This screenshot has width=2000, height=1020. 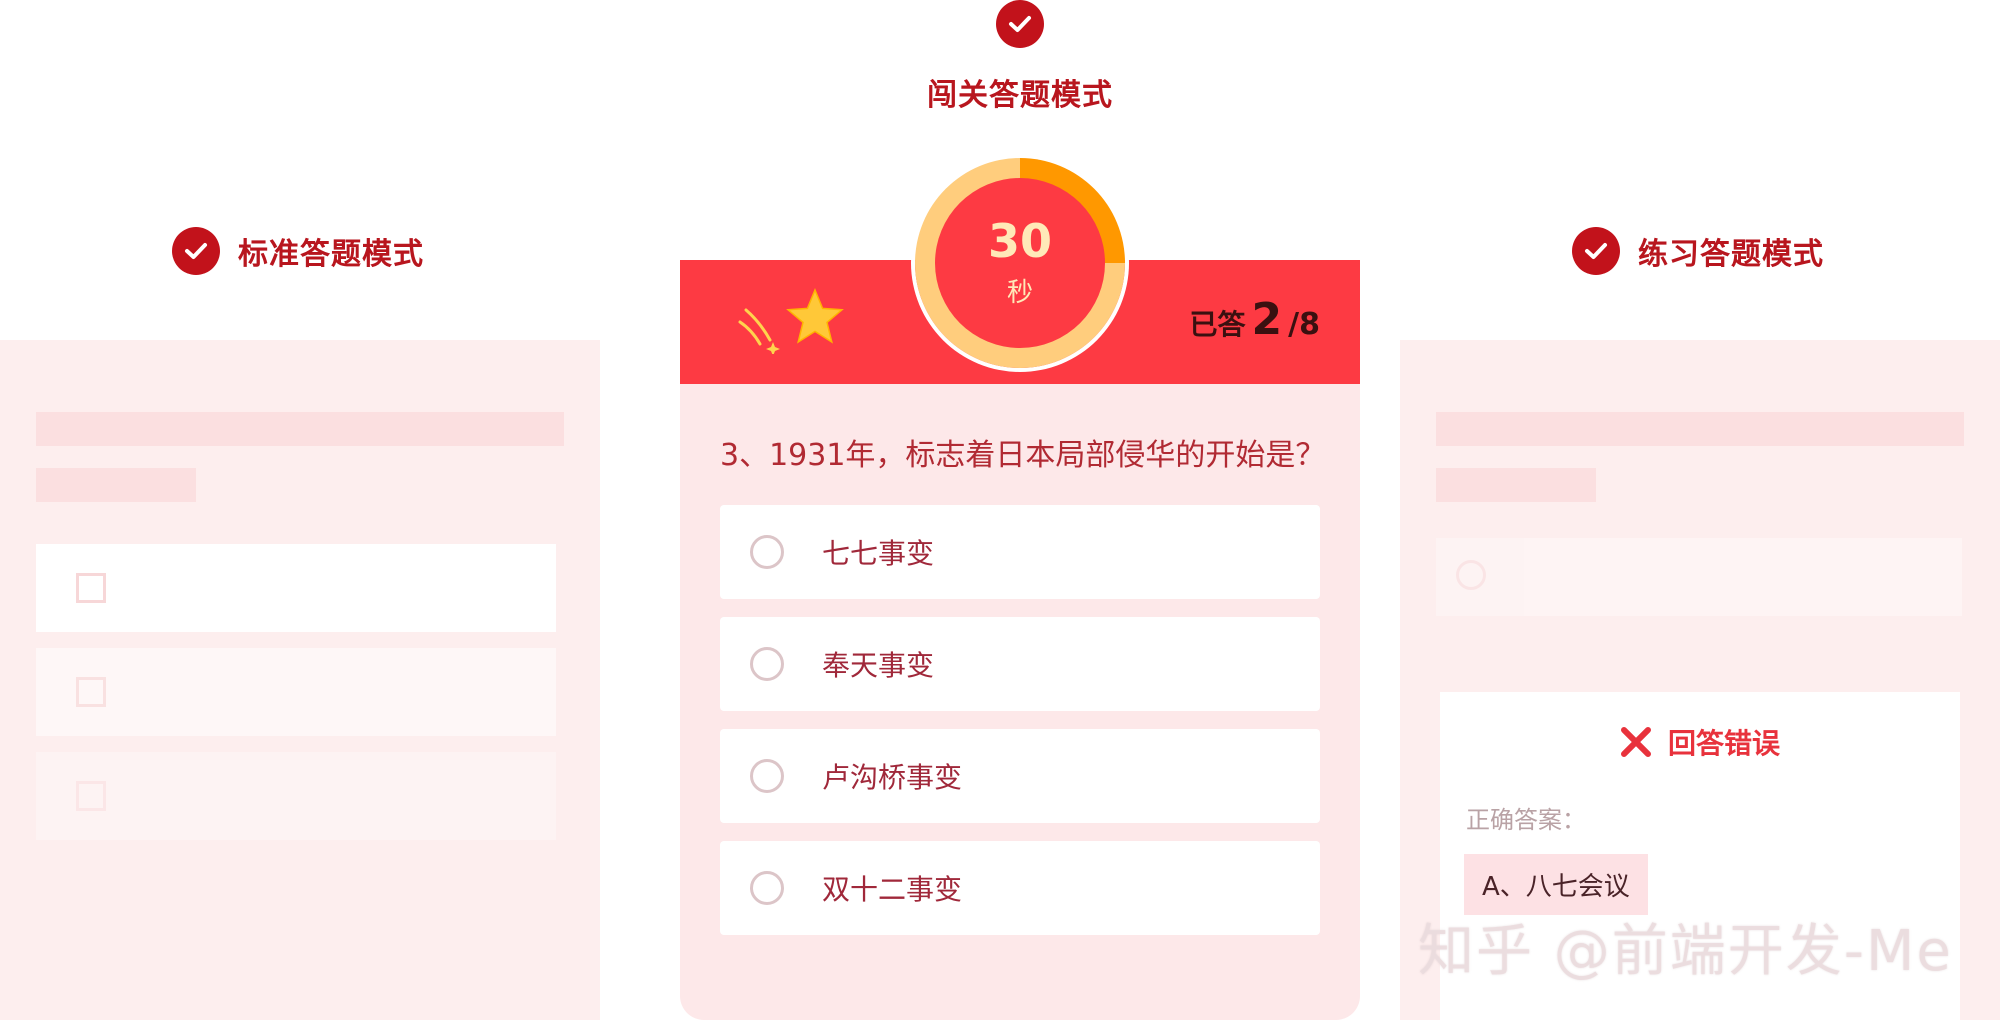 I want to click on standard-mode-header: 标准答题模式, so click(x=298, y=251).